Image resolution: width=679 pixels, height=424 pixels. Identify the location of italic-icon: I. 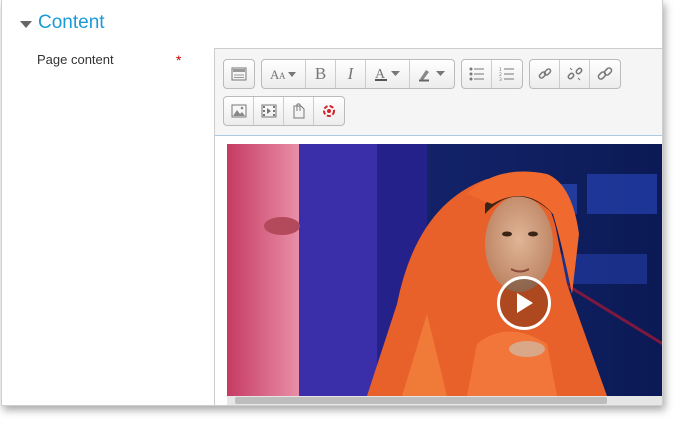
(351, 74).